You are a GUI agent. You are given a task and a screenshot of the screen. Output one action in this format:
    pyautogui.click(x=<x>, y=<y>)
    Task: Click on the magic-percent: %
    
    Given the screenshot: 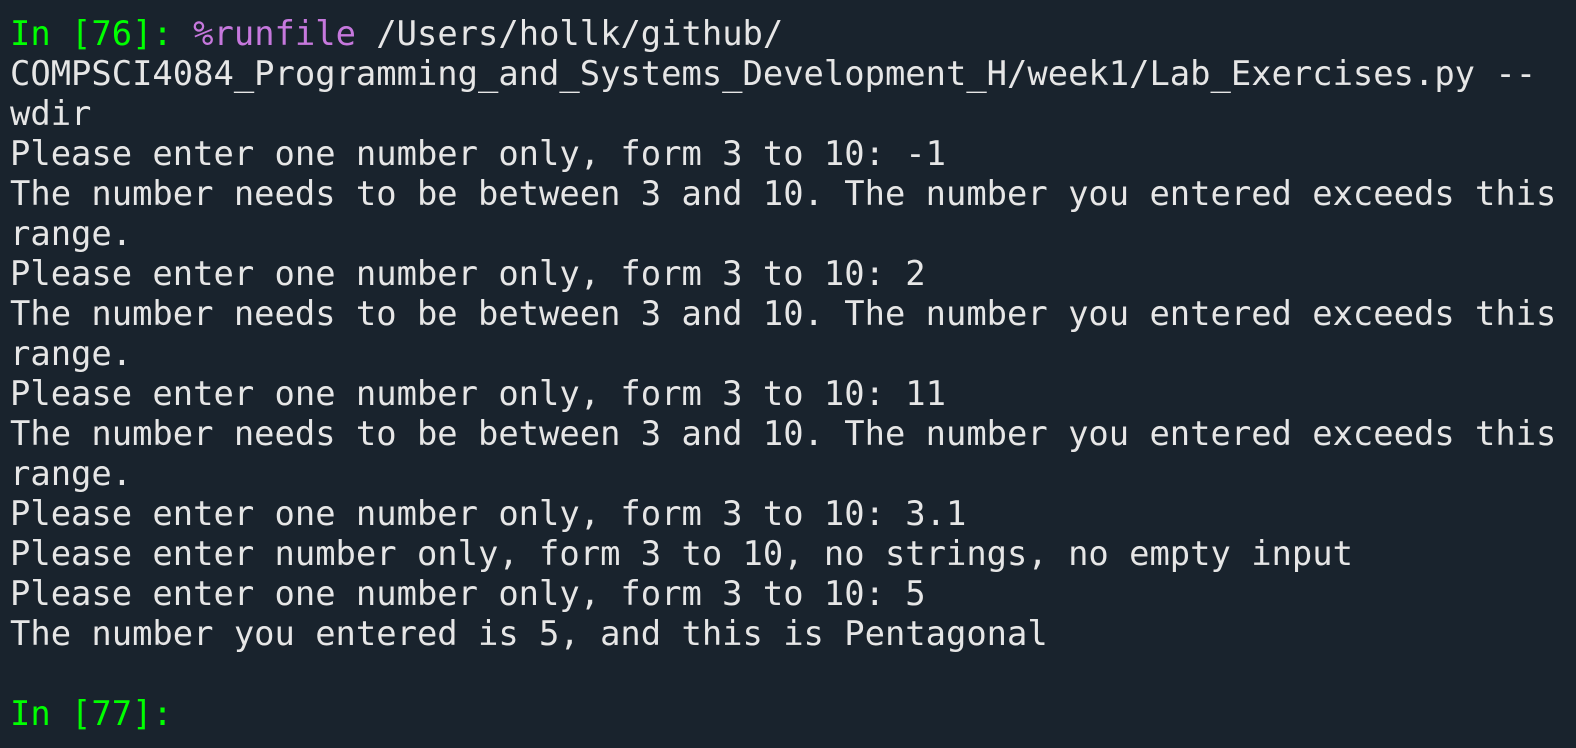 What is the action you would take?
    pyautogui.click(x=203, y=33)
    